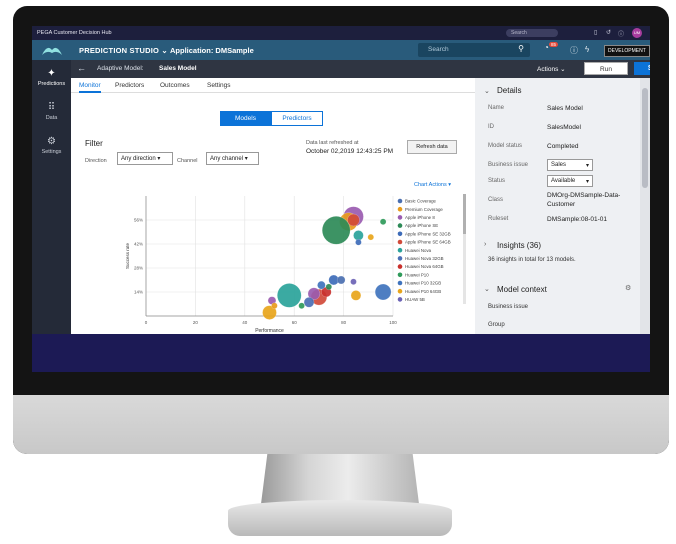  Describe the element at coordinates (138, 292) in the screenshot. I see `y-tick-label: 14%` at that location.